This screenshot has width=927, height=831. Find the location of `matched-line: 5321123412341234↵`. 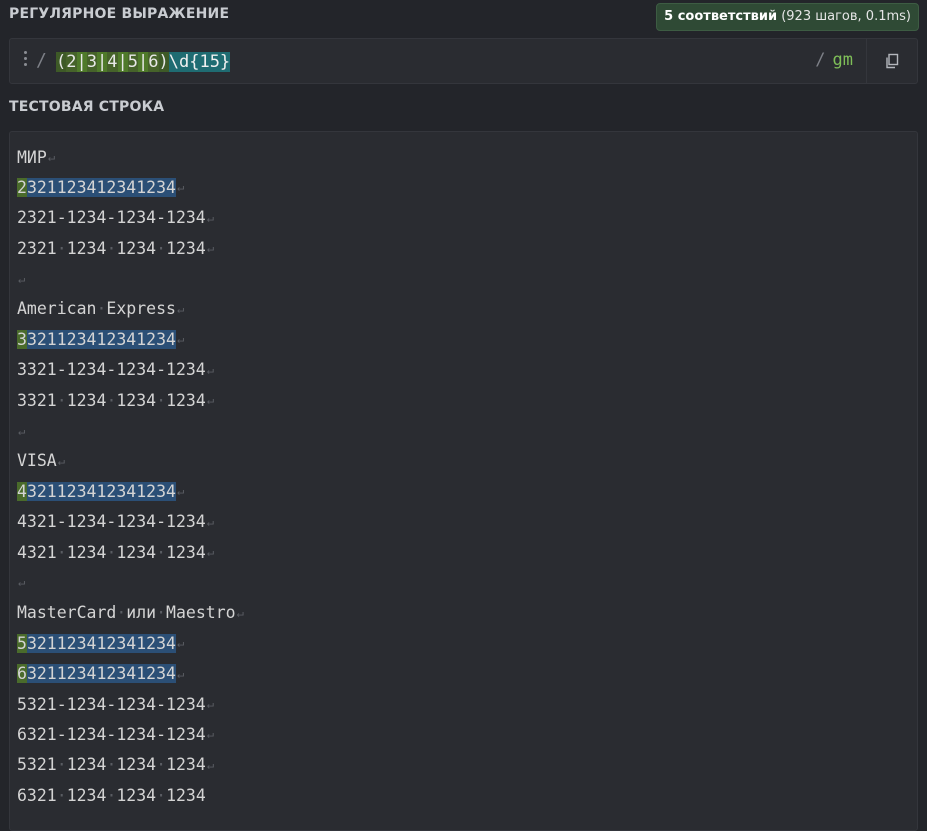

matched-line: 5321123412341234↵ is located at coordinates (130, 643).